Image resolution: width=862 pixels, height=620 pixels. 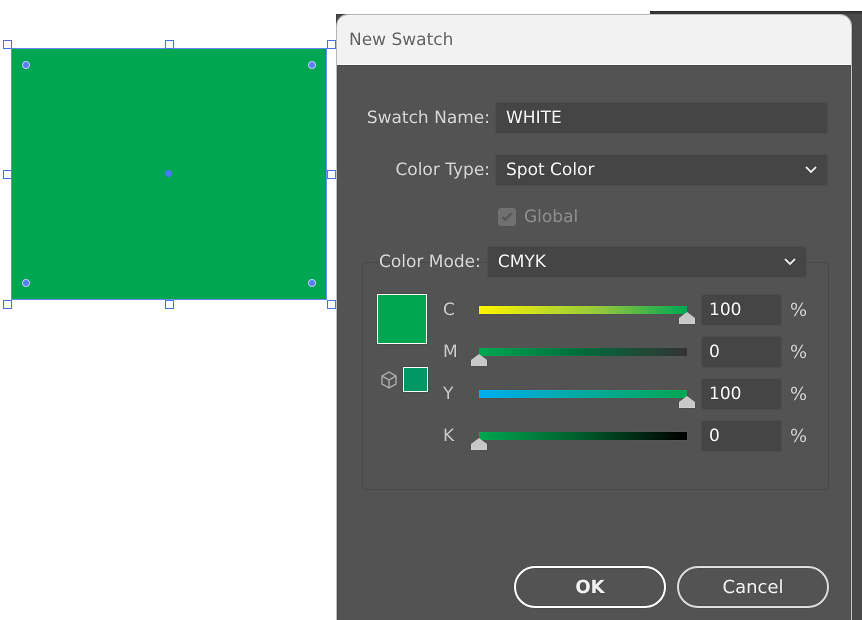 I want to click on field-label: Swatch Name:, so click(x=428, y=118).